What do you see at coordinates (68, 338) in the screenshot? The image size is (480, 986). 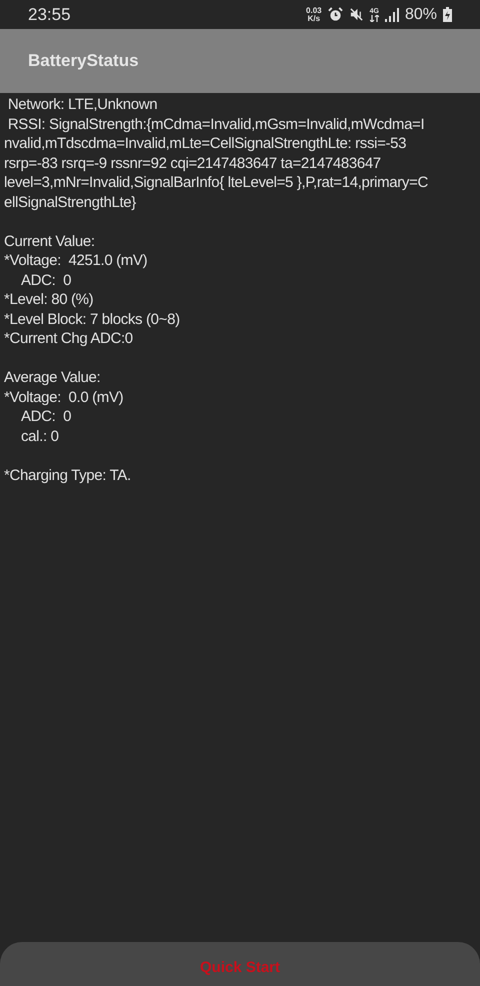 I see `info-line: *Current Chg ADC:0` at bounding box center [68, 338].